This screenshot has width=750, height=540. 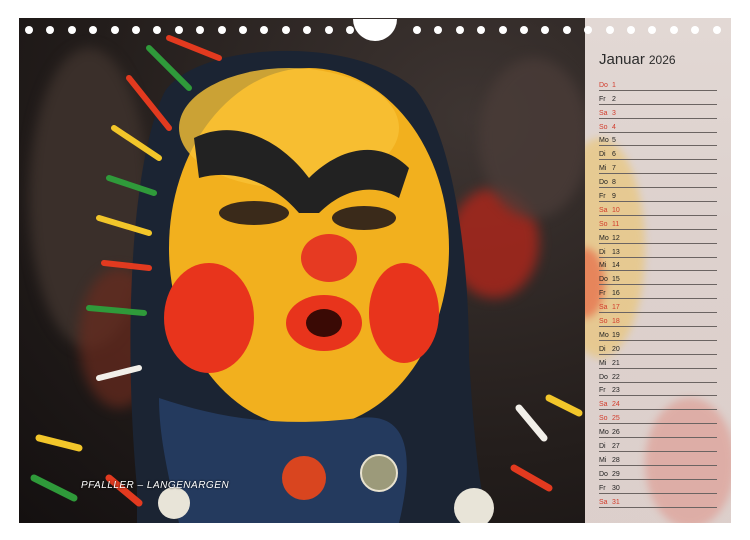 What do you see at coordinates (658, 112) in the screenshot?
I see `day-row: Sa 3` at bounding box center [658, 112].